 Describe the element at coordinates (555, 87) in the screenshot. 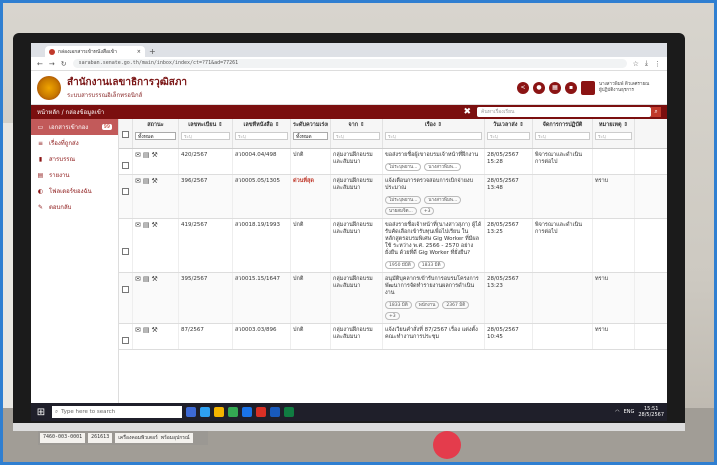

I see `apps-icon: ▦` at that location.